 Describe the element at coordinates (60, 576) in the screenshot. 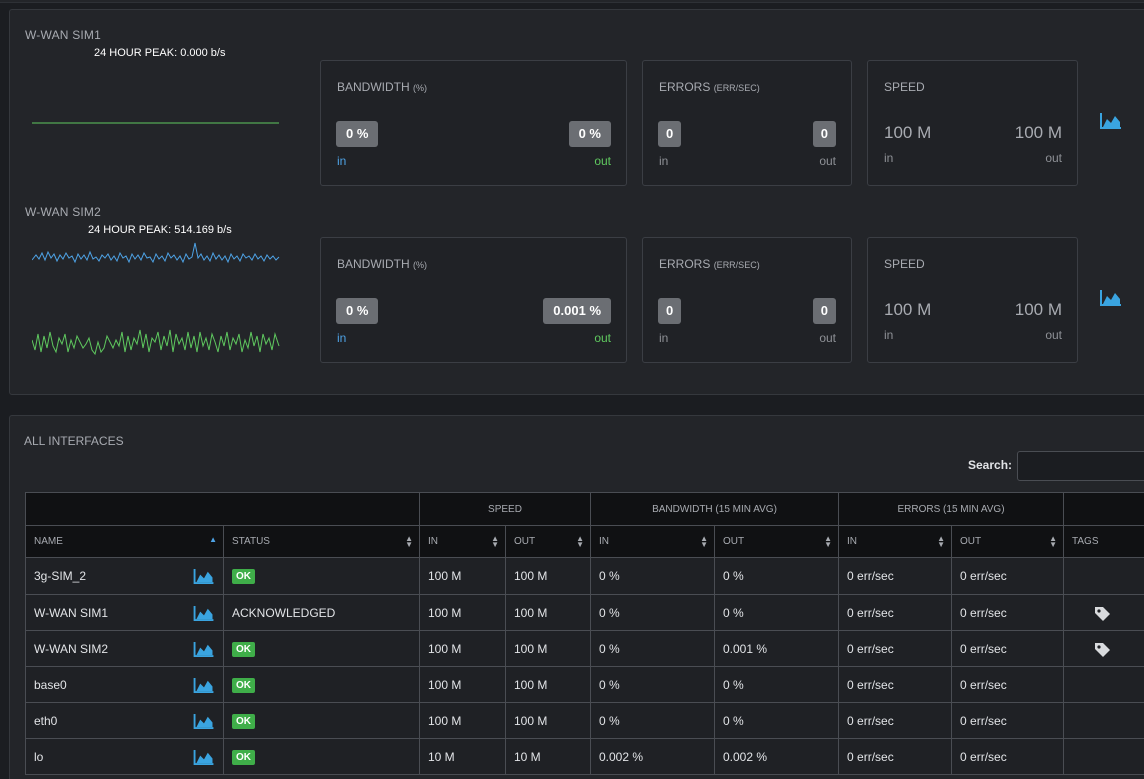

I see `interface-name: 3g-SIM_2` at that location.